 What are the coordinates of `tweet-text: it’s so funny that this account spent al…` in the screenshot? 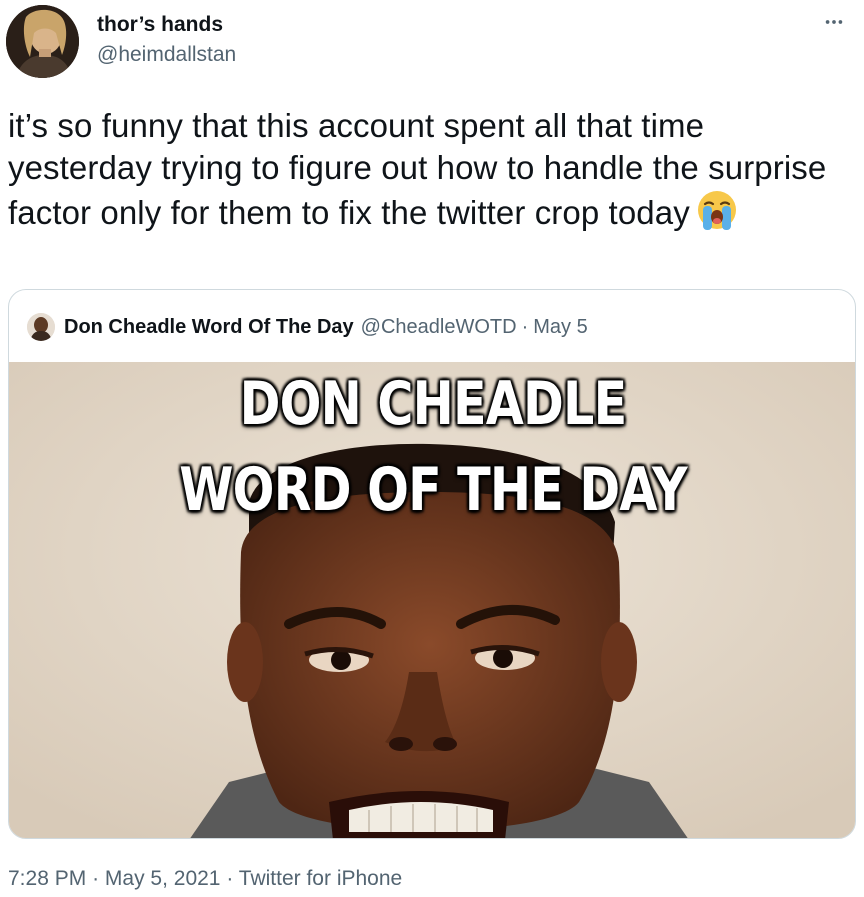 It's located at (428, 169).